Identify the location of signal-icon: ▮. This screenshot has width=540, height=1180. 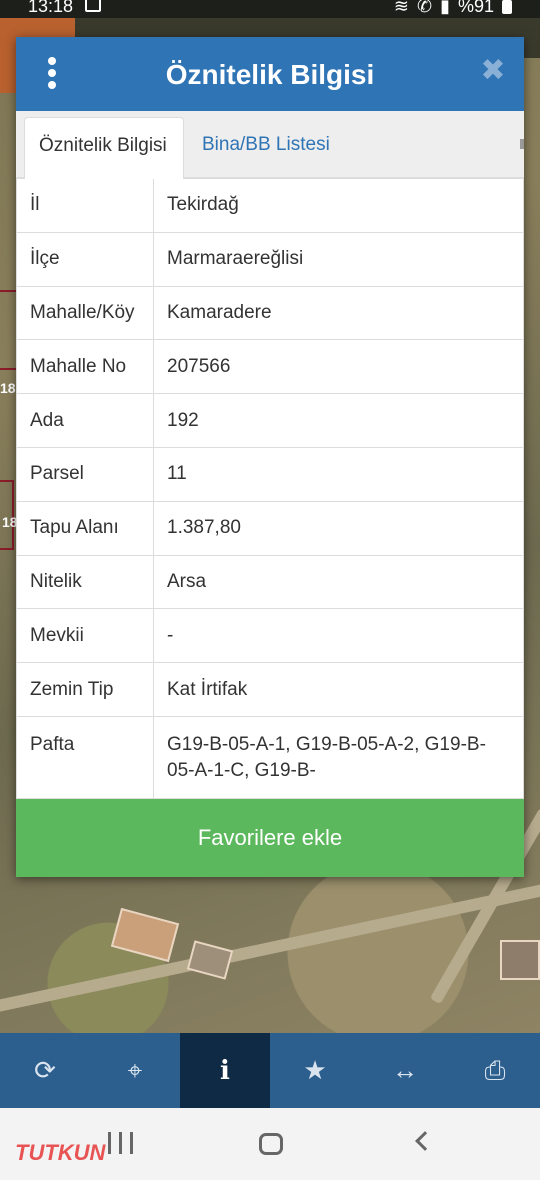
(445, 8).